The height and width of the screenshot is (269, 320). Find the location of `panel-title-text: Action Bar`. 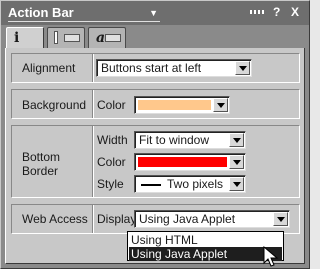

panel-title-text: Action Bar is located at coordinates (41, 12).